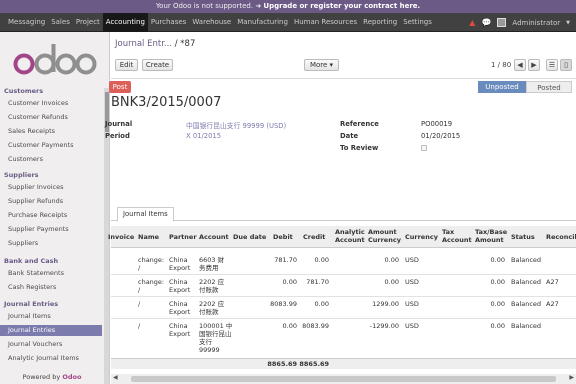  I want to click on cell-credit: 781.70, so click(315, 282).